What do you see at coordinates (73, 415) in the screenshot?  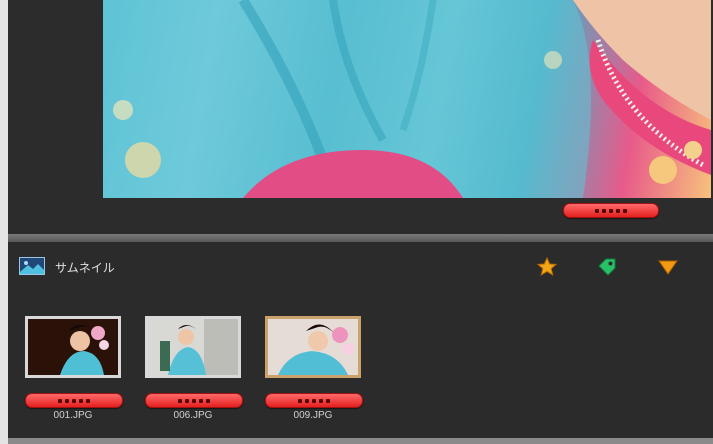 I see `thumbnail-filename: 001.JPG` at bounding box center [73, 415].